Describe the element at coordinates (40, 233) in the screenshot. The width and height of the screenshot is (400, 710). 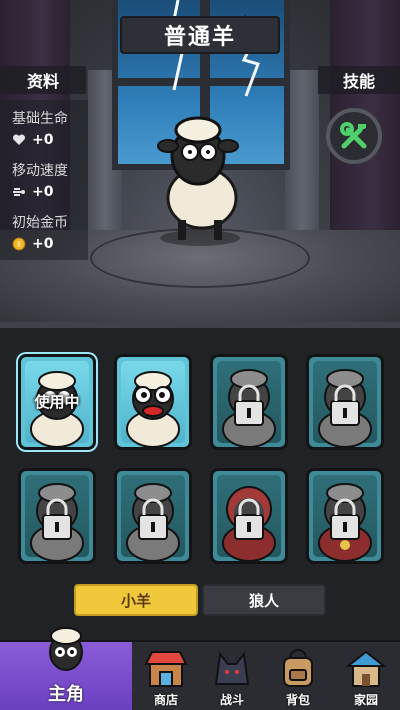
I see `stat-gold: 初始金币 +0` at that location.